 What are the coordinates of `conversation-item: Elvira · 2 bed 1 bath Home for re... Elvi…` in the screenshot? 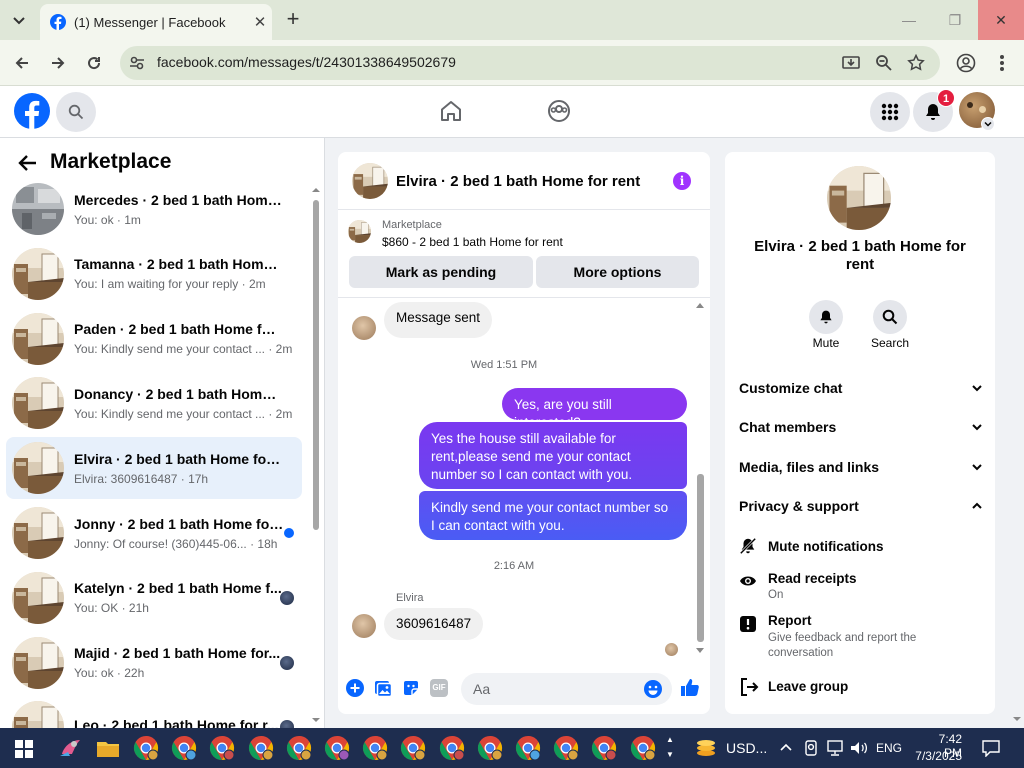 It's located at (154, 468).